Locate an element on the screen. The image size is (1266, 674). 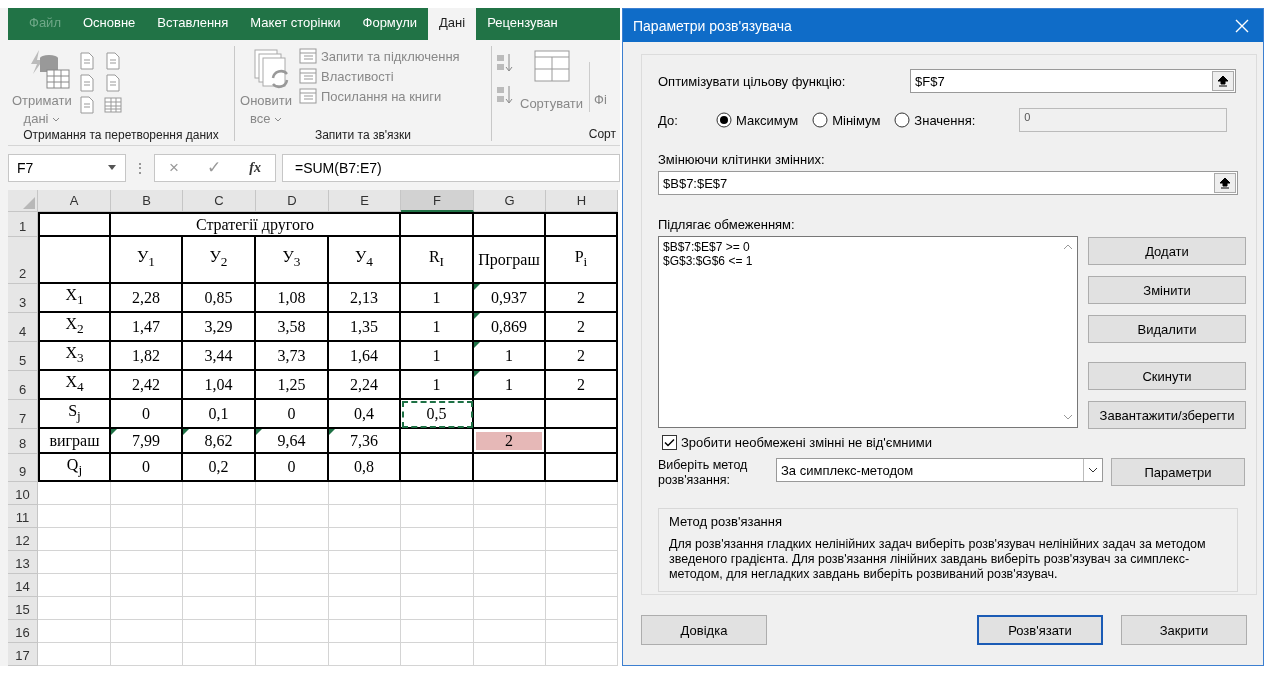
name-box: F7 is located at coordinates (67, 167).